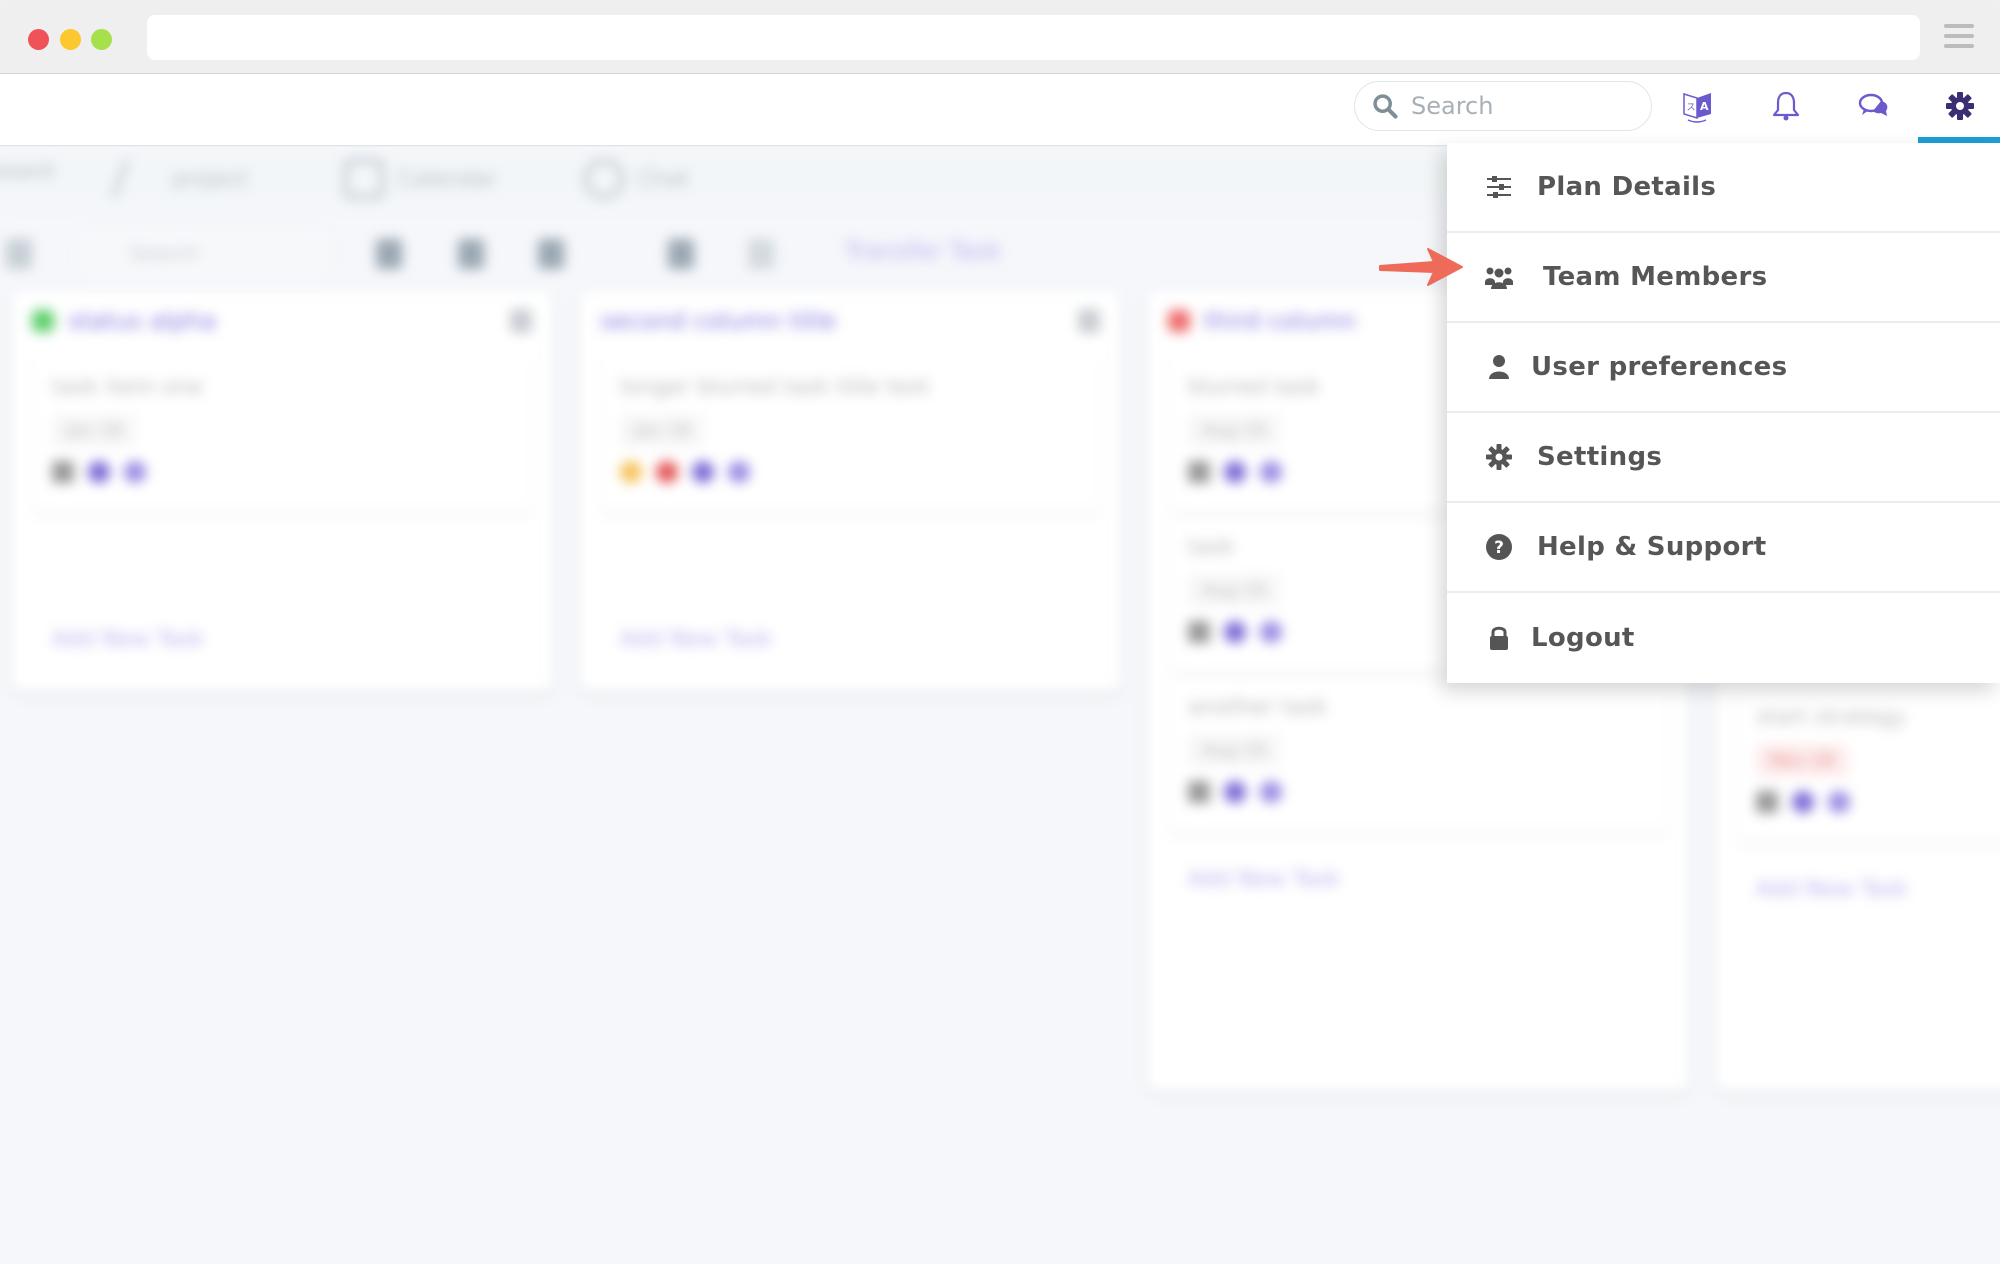  Describe the element at coordinates (420, 179) in the screenshot. I see `tab-calendar: Calendar` at that location.